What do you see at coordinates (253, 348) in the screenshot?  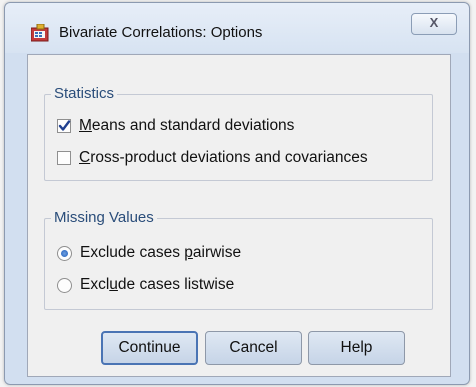 I see `cancel-button: Cancel` at bounding box center [253, 348].